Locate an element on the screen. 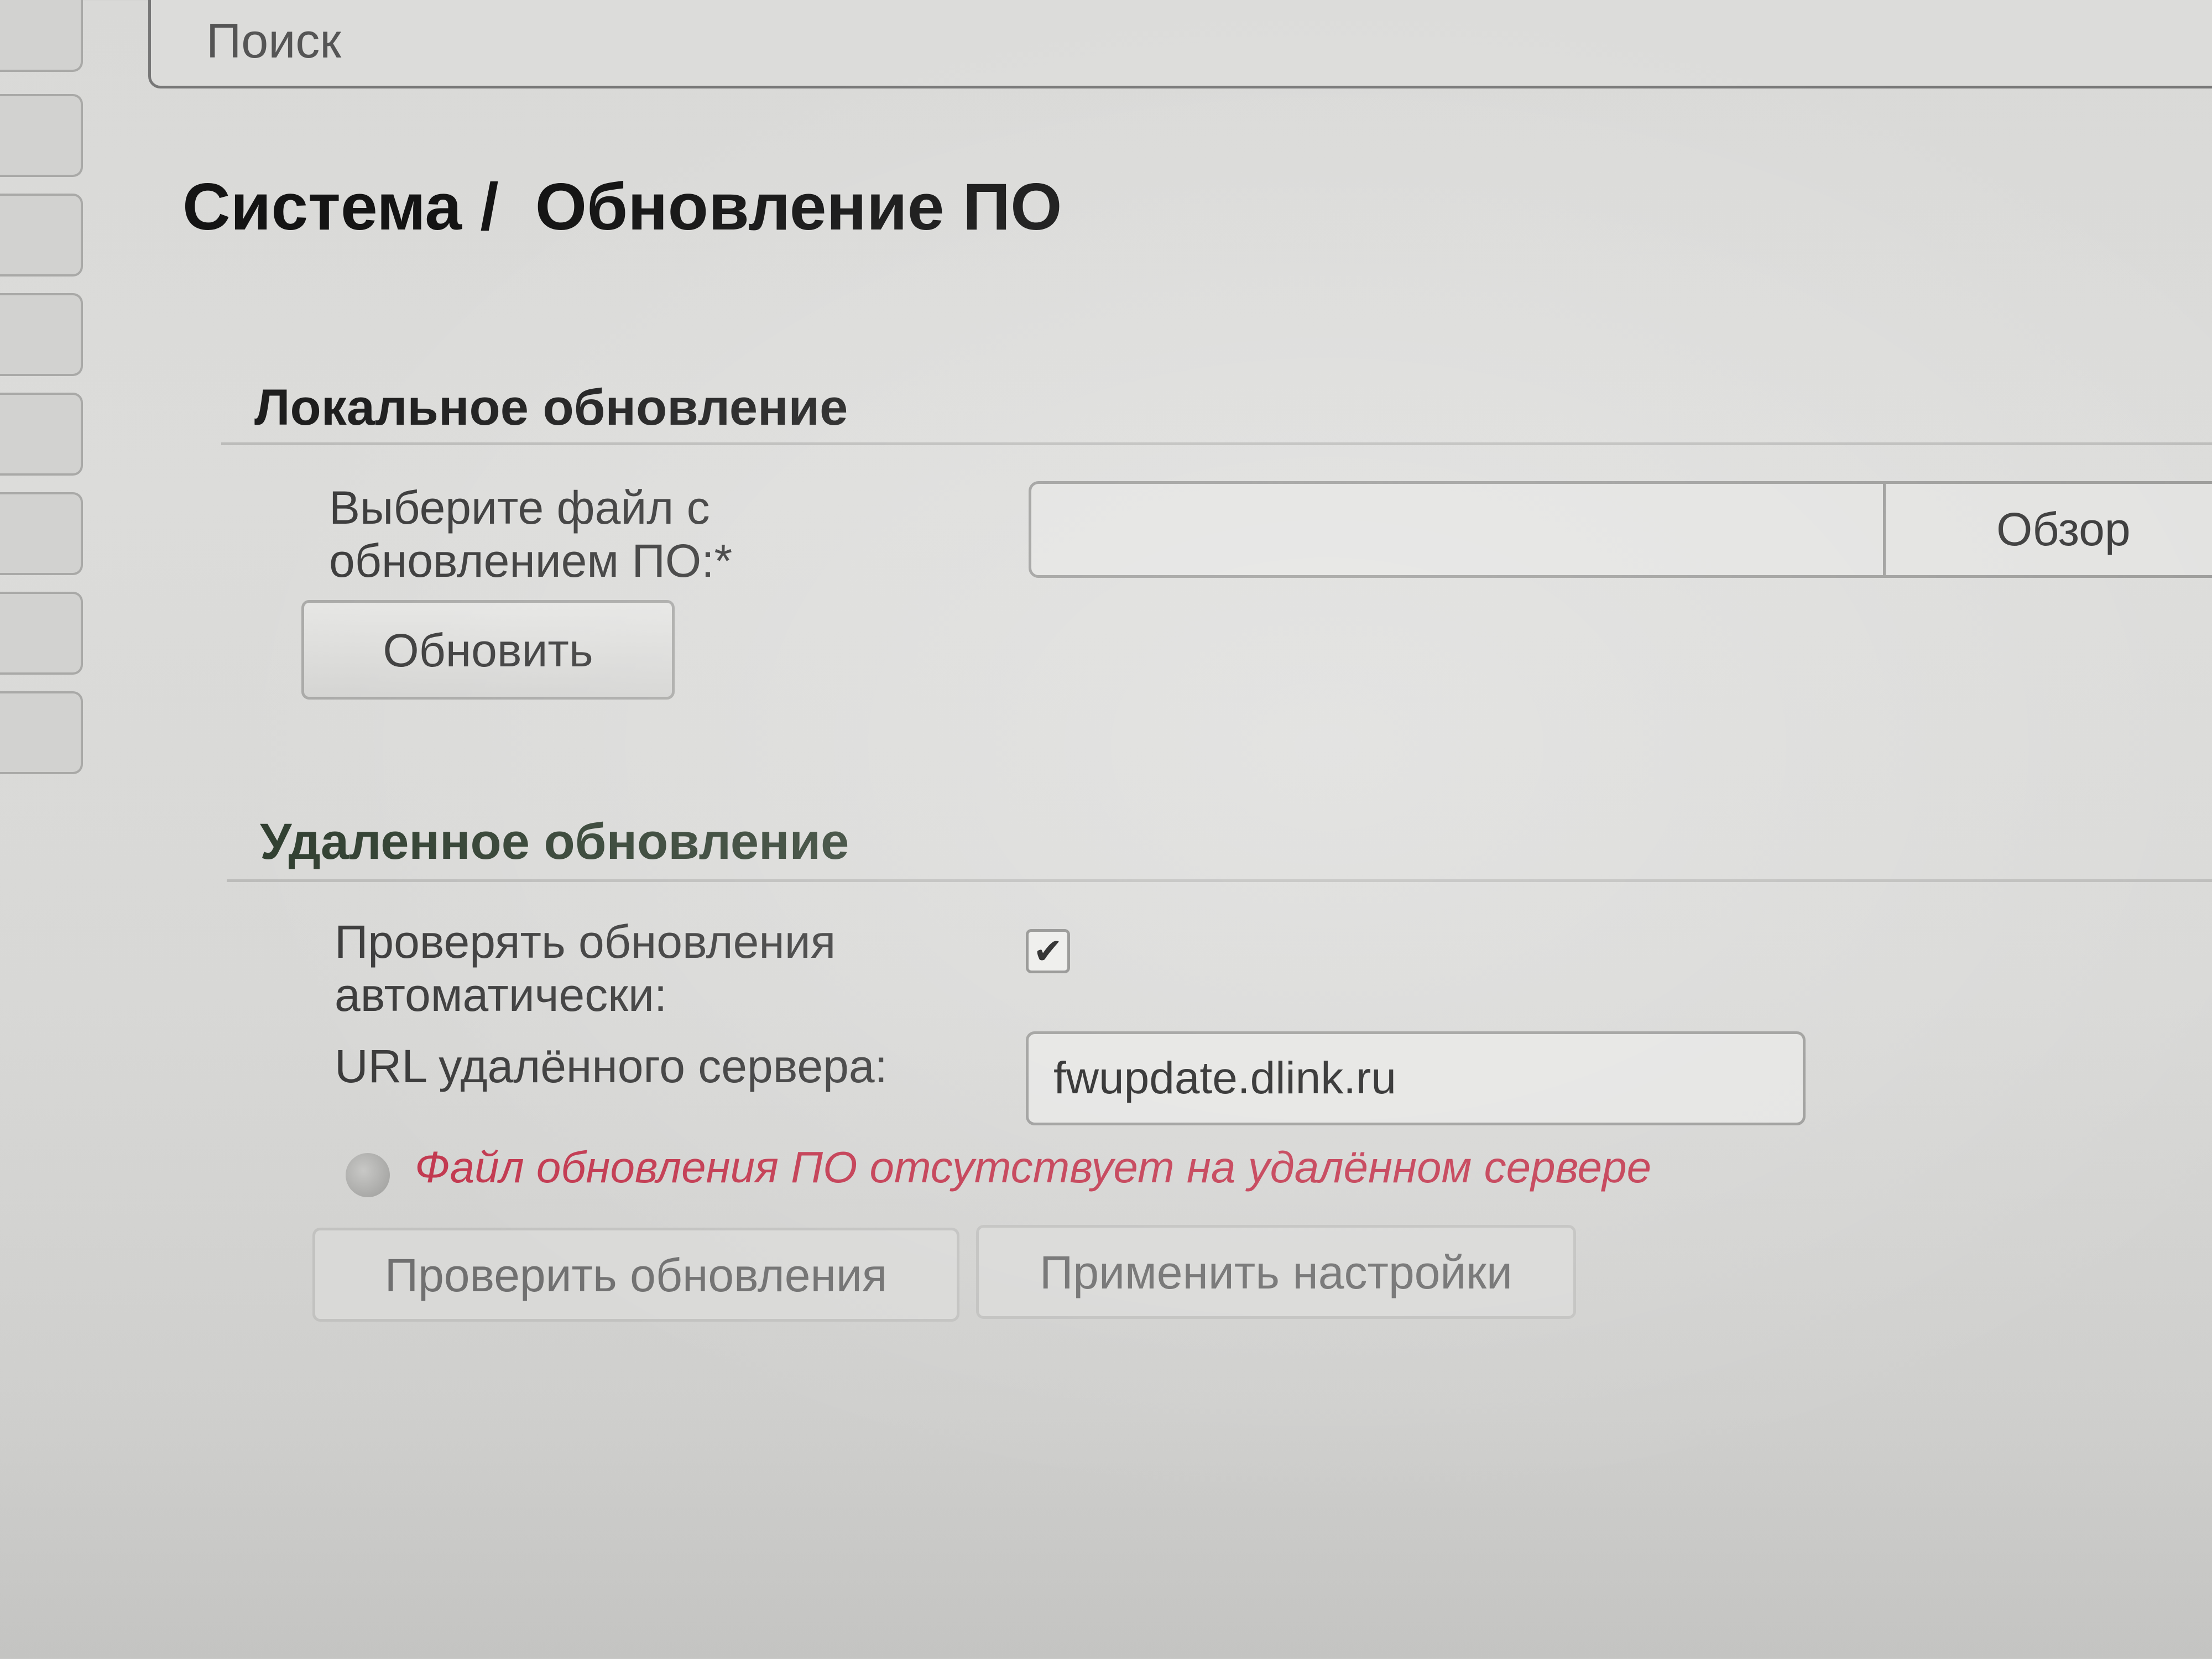 The image size is (2212, 1659). page-title-text: Обновление ПО is located at coordinates (799, 207).